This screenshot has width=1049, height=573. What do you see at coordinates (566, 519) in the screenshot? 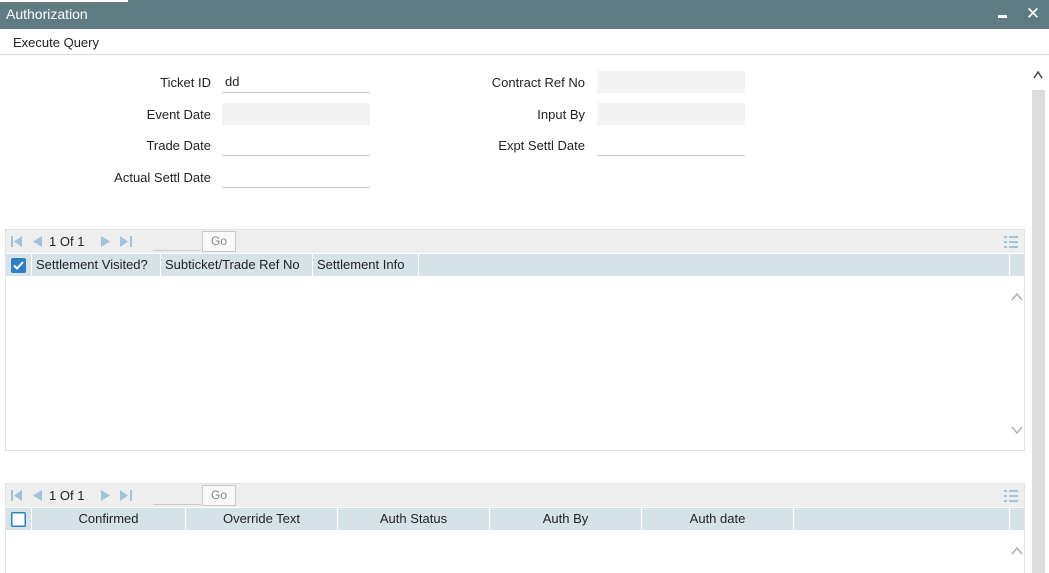
I see `column-header-auth-by: Auth By` at bounding box center [566, 519].